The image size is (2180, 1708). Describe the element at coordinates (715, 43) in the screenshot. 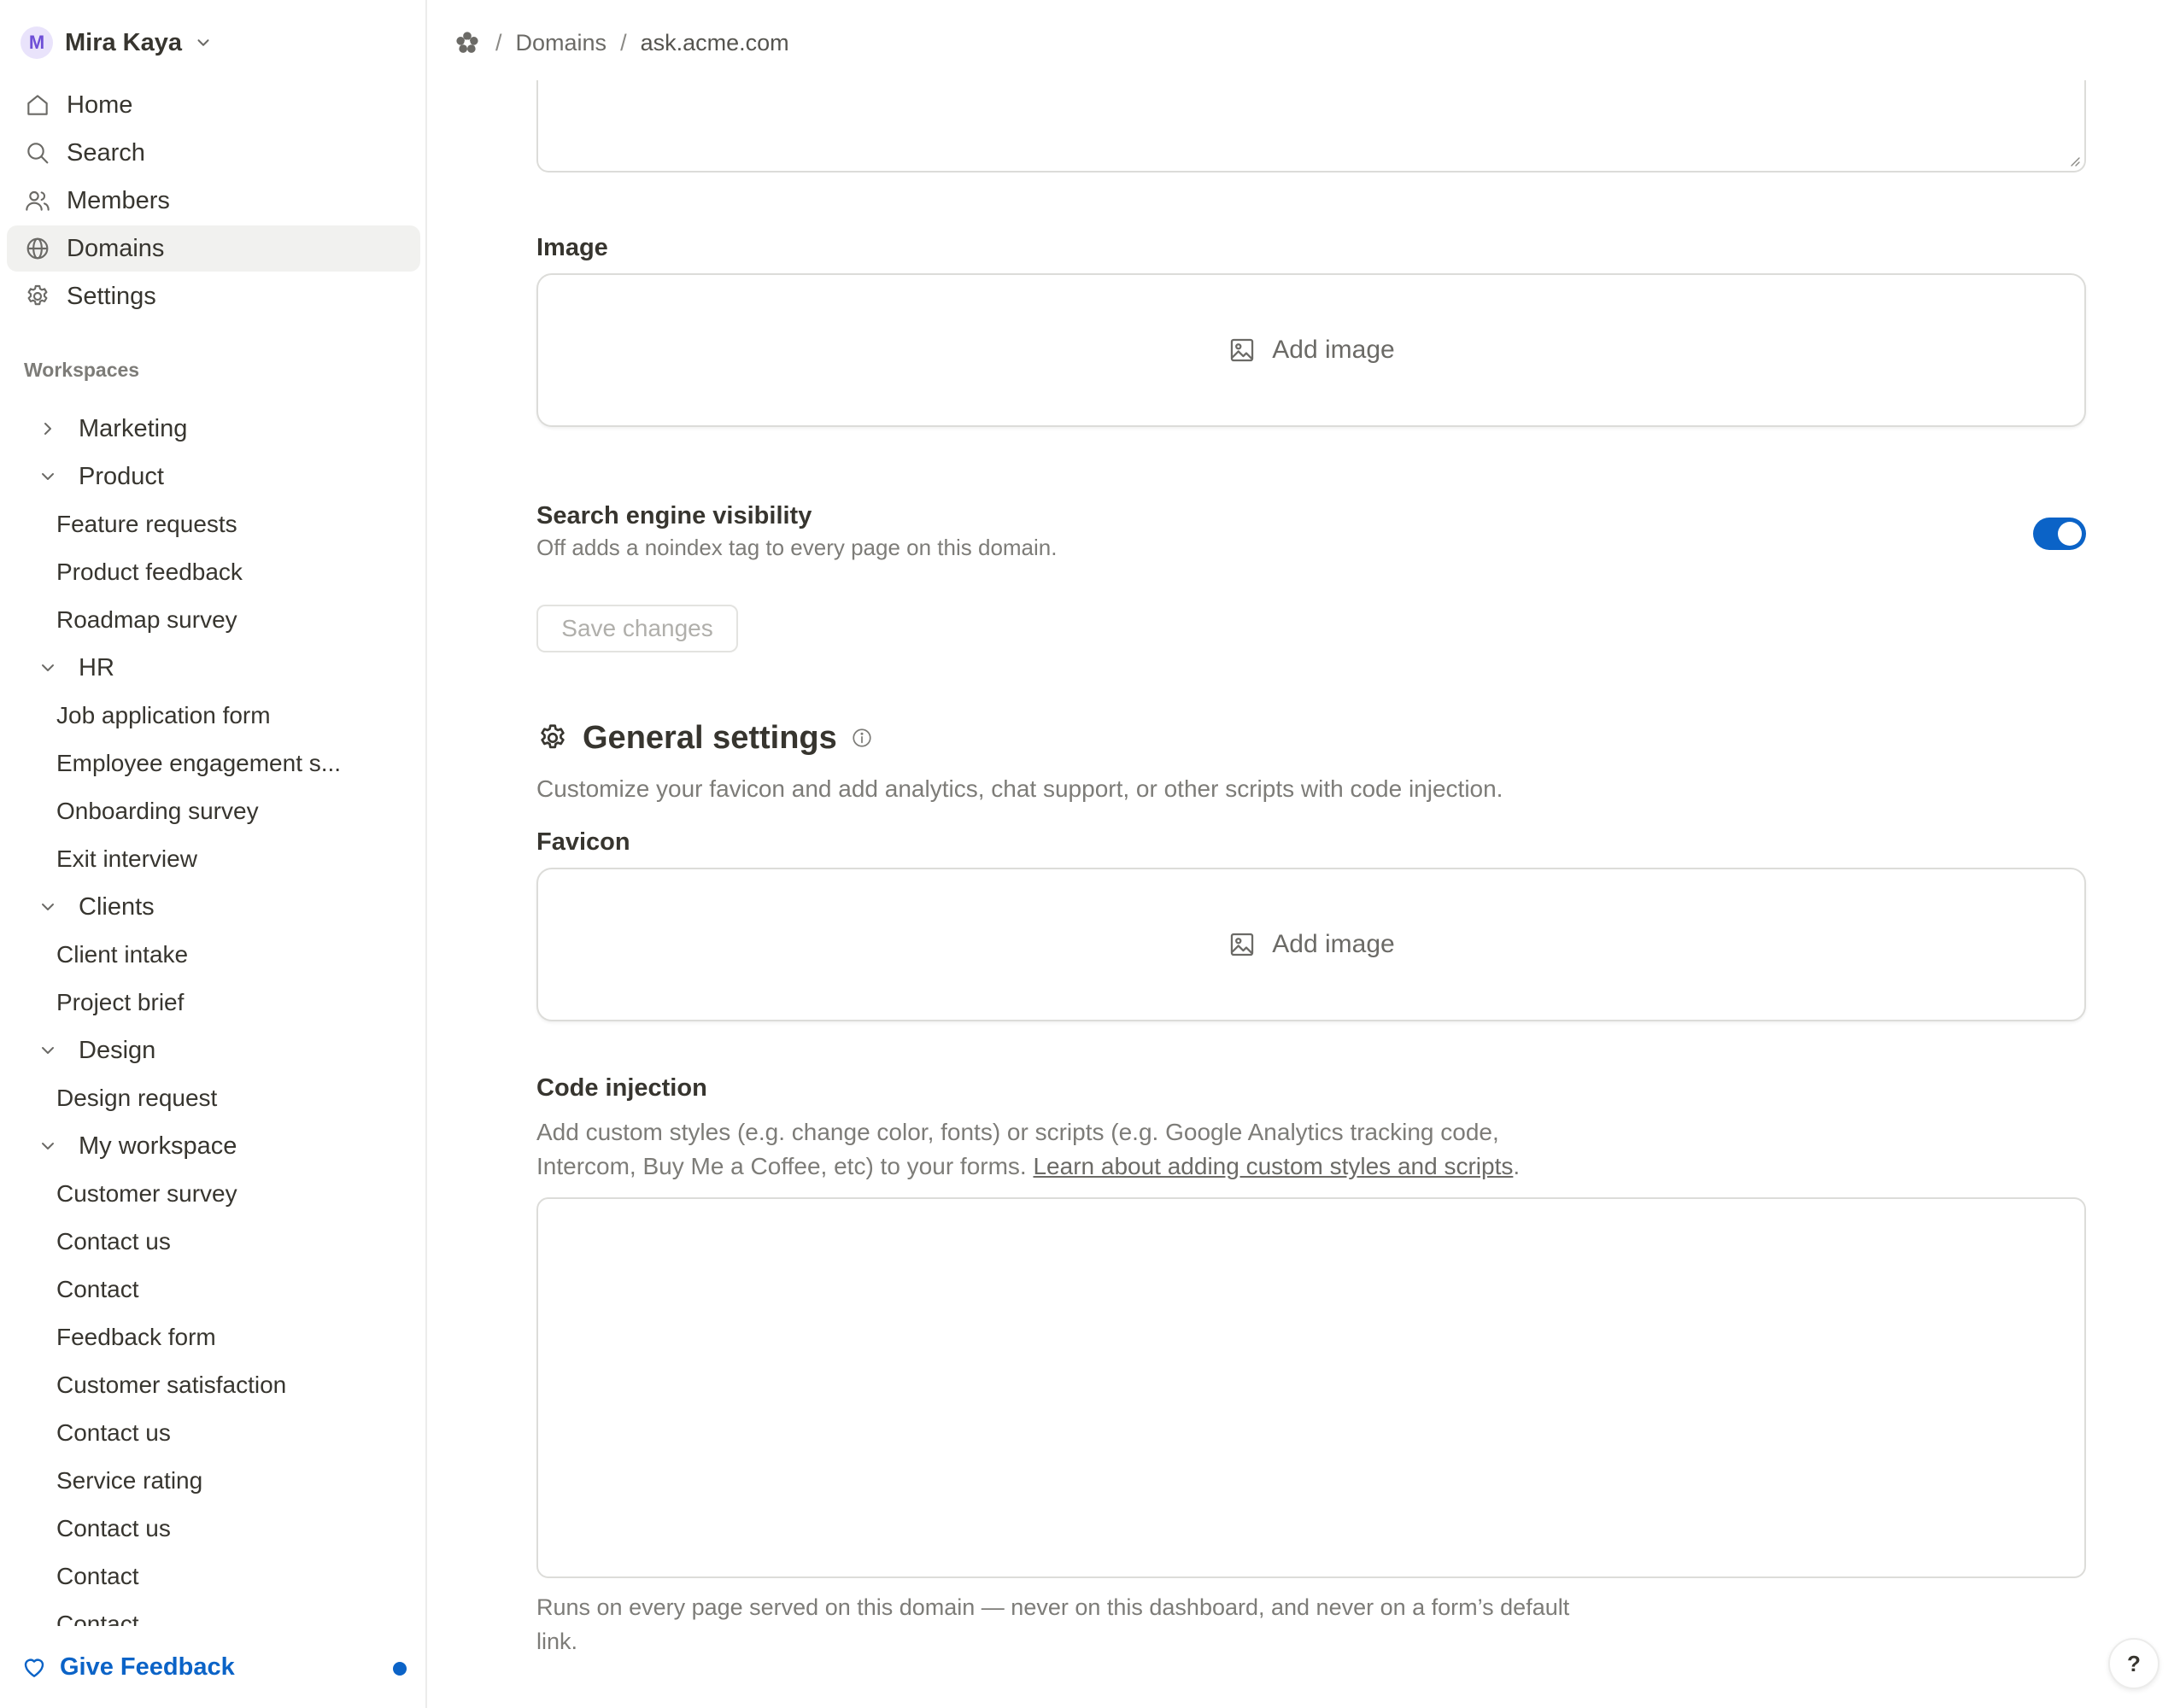

I see `breadcrumb-current-domain: ask.acme.com` at that location.